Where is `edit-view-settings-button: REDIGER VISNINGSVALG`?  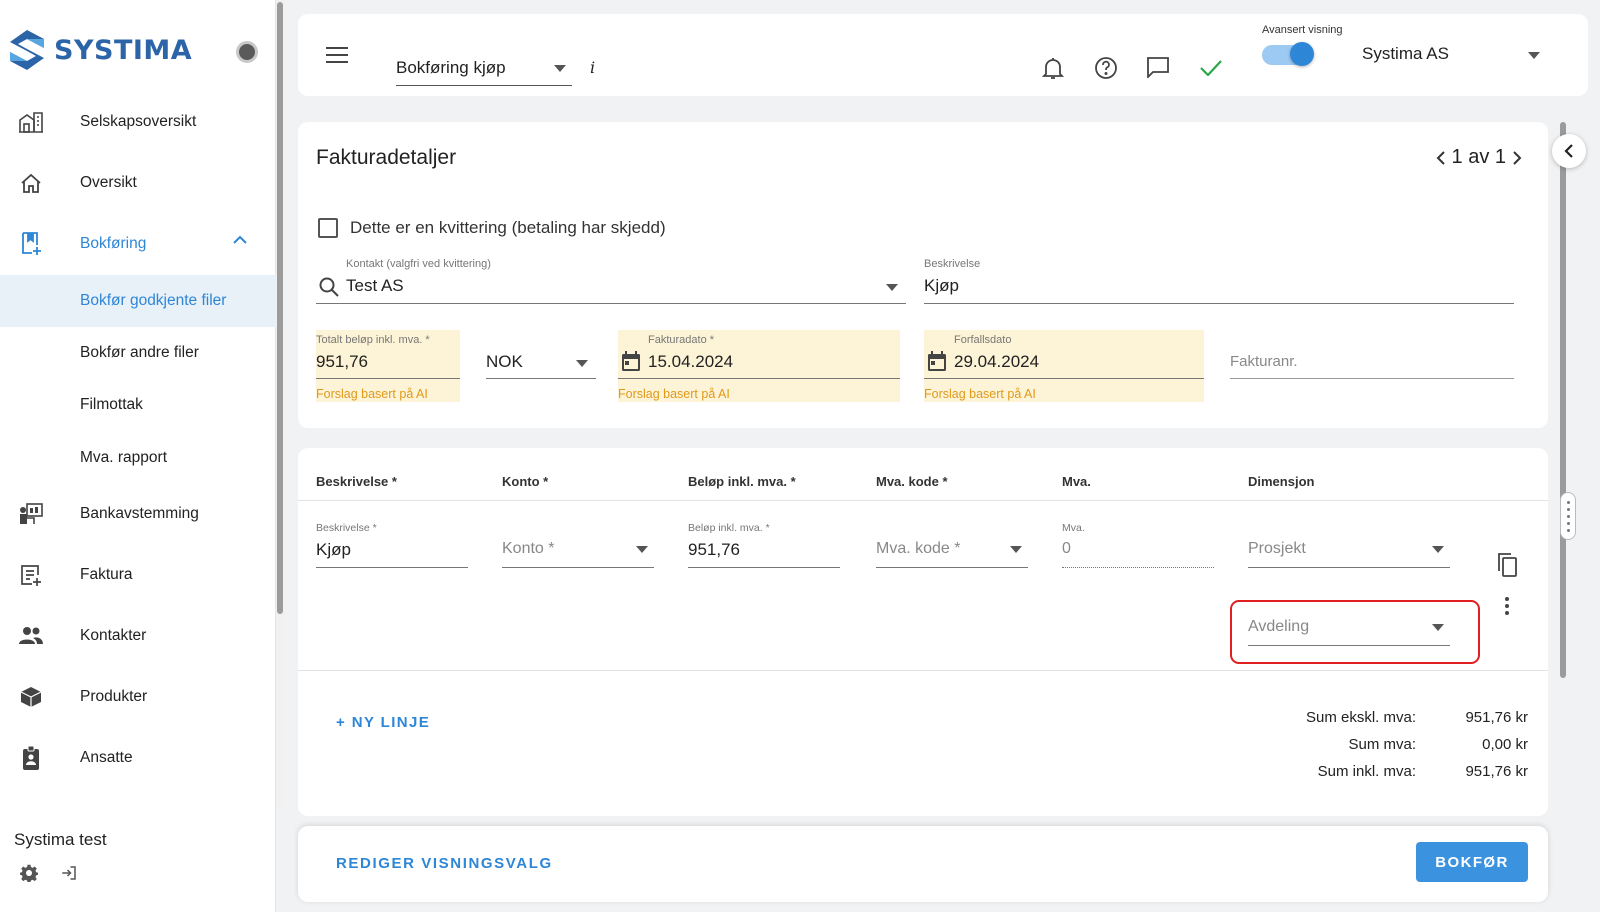 edit-view-settings-button: REDIGER VISNINGSVALG is located at coordinates (444, 863).